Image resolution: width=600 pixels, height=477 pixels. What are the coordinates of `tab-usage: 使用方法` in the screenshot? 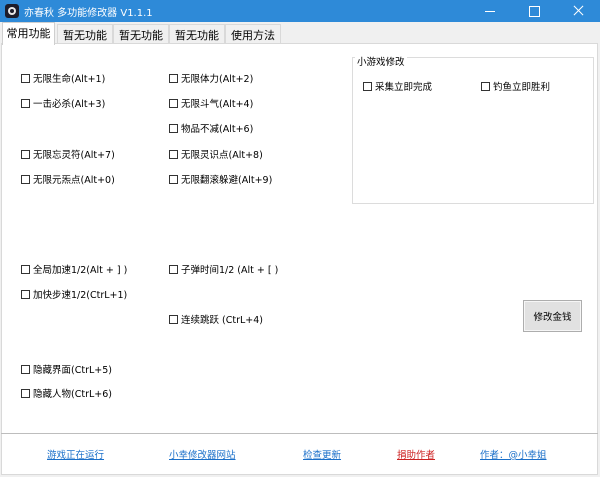 It's located at (253, 34).